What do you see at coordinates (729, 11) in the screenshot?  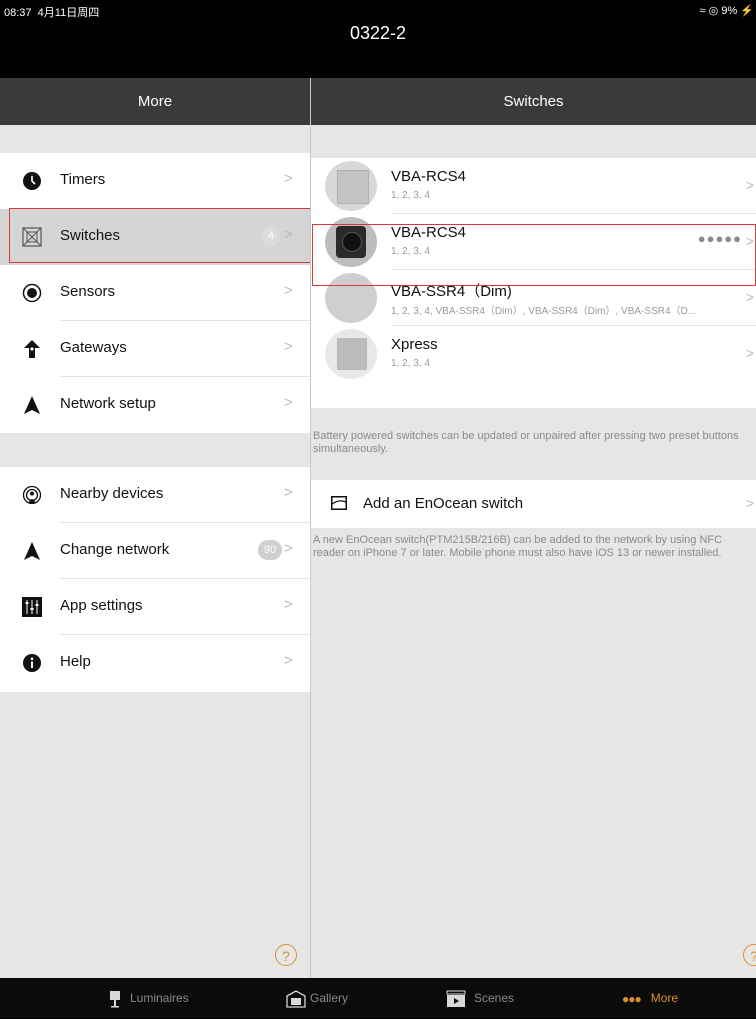 I see `battery-percent: 9%` at bounding box center [729, 11].